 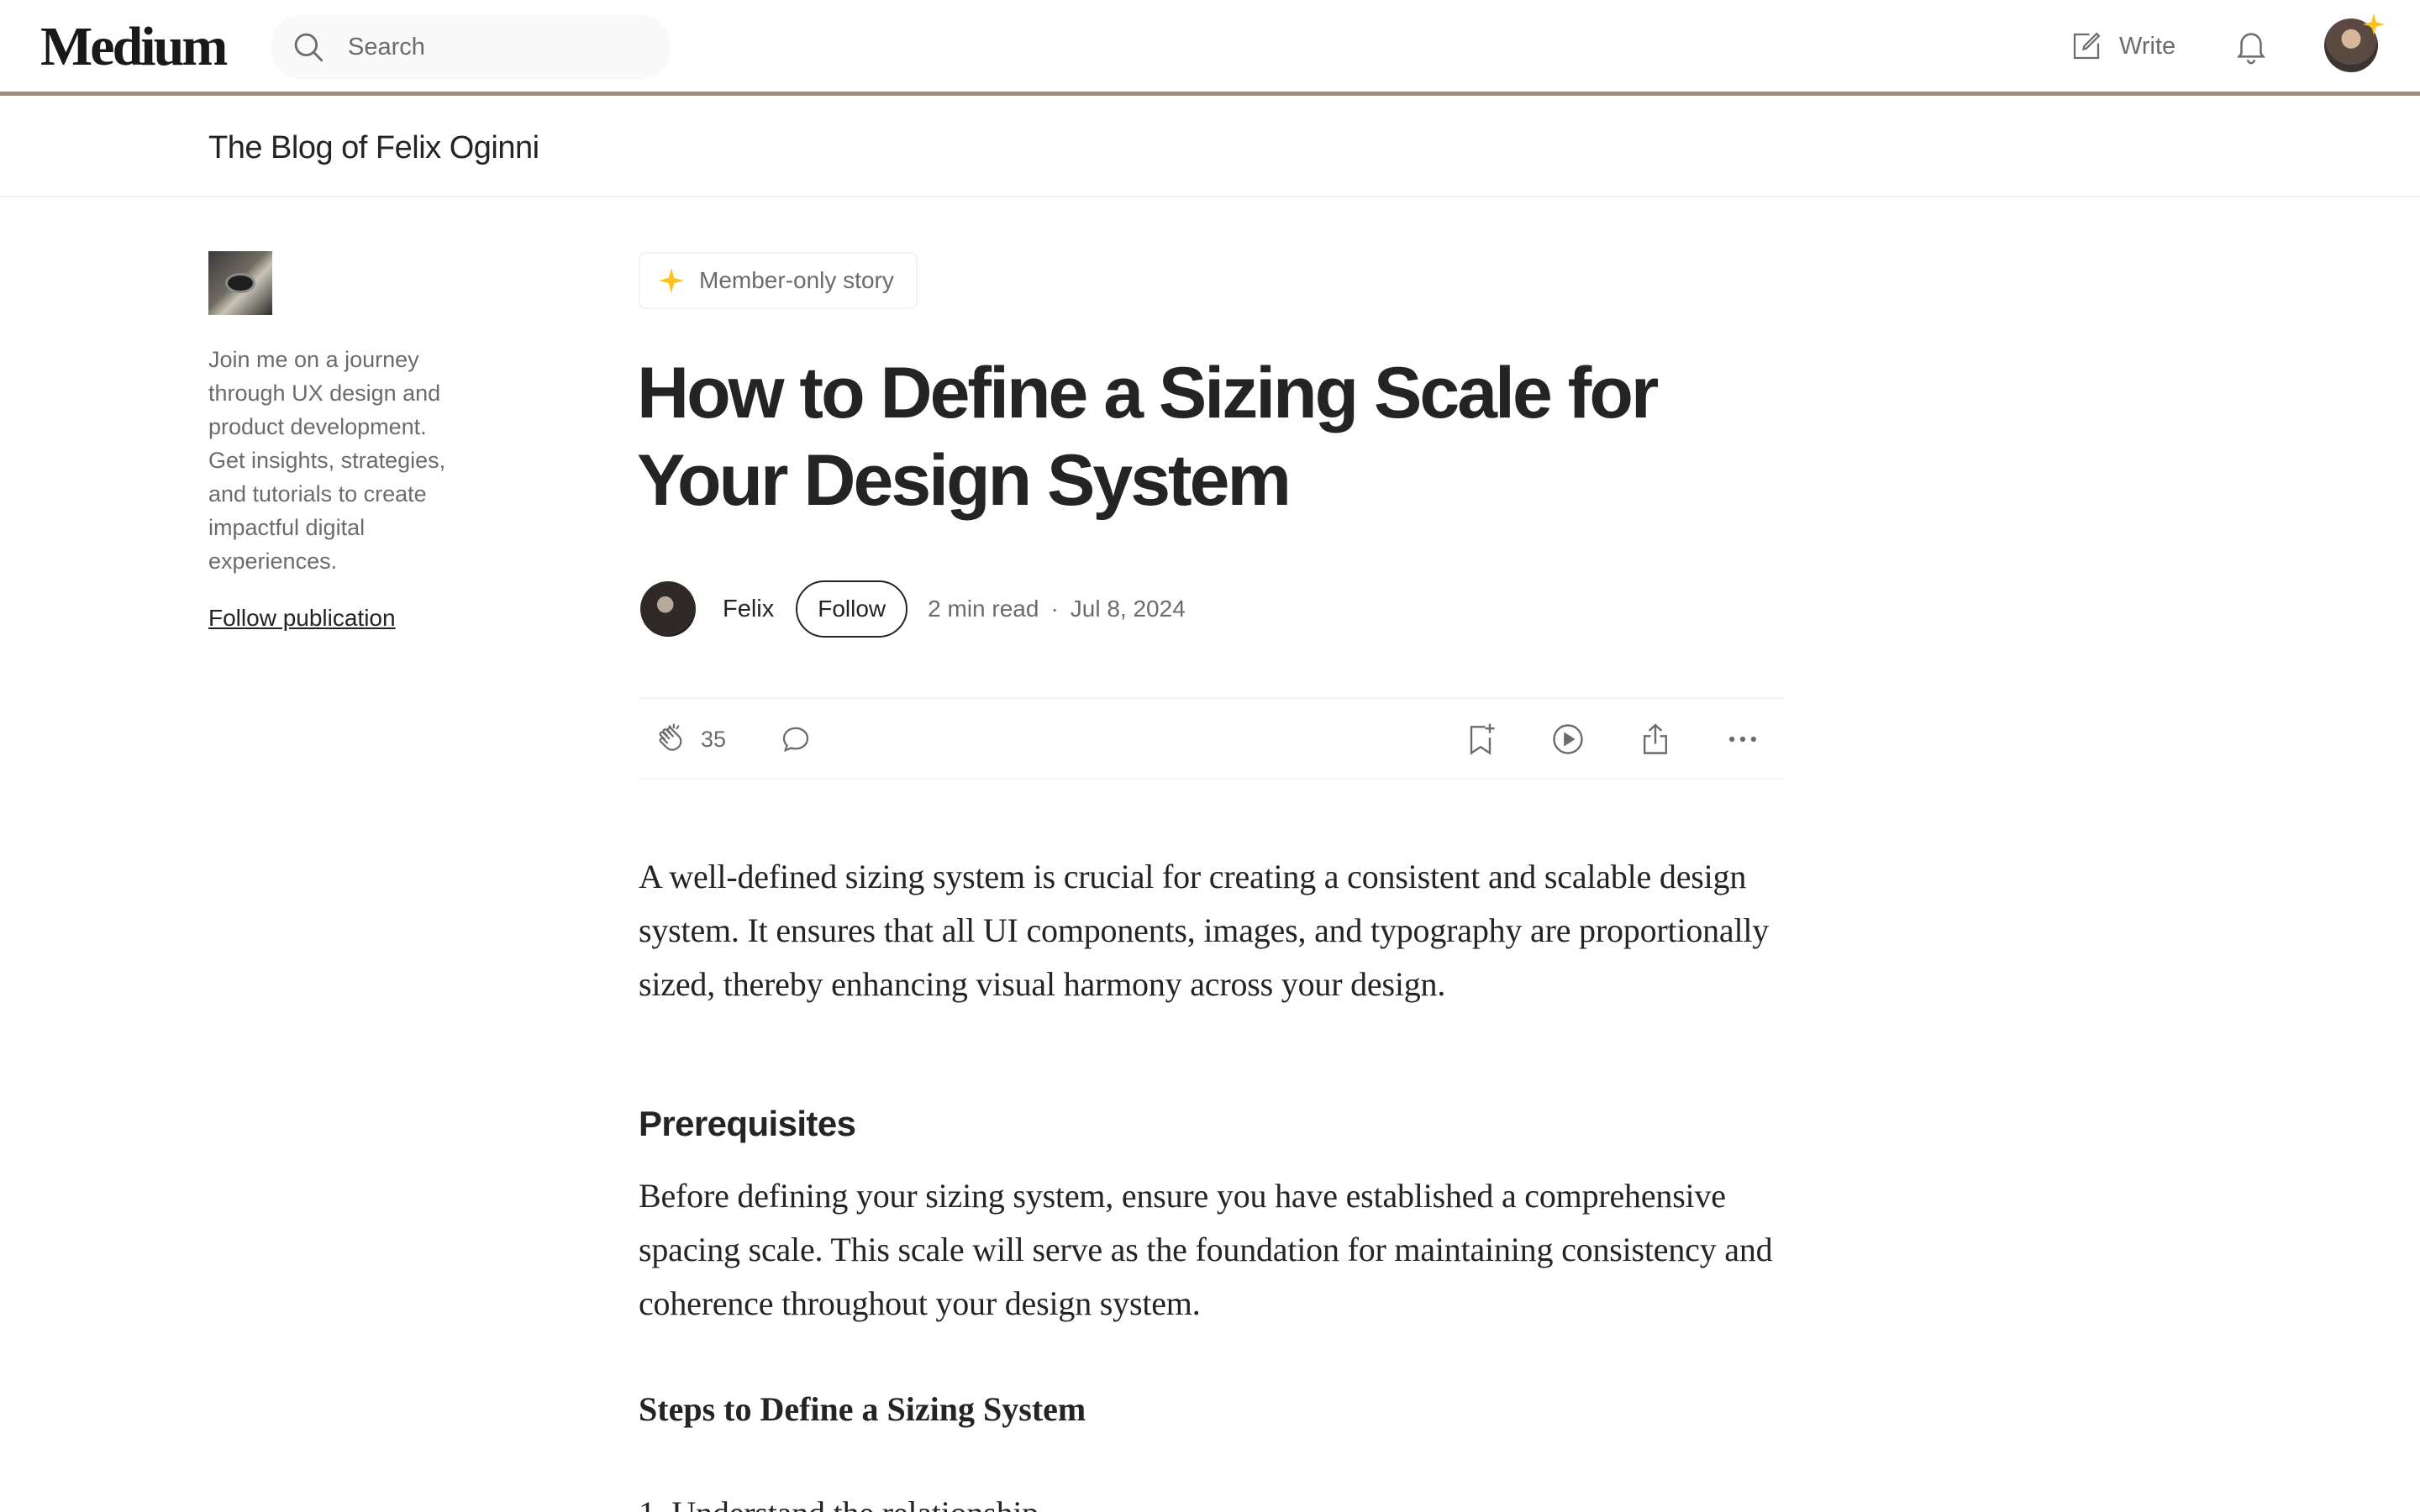 What do you see at coordinates (748, 1123) in the screenshot?
I see `section-heading-prerequisites: Prerequisites` at bounding box center [748, 1123].